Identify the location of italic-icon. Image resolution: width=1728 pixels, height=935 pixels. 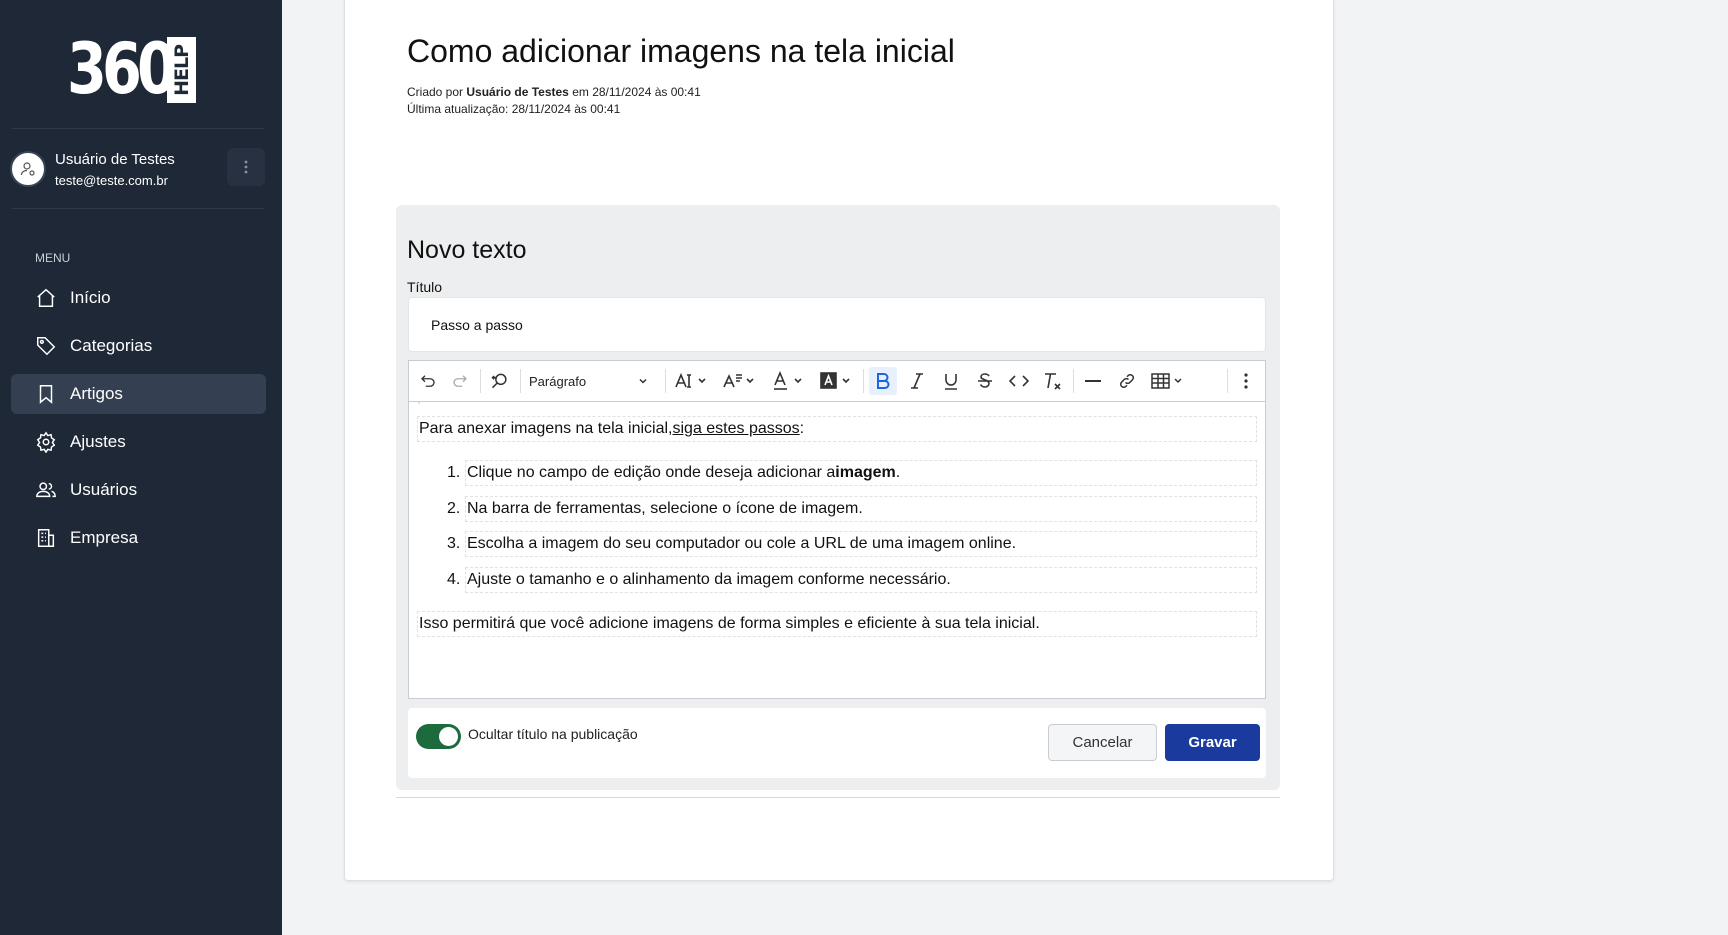
(917, 381).